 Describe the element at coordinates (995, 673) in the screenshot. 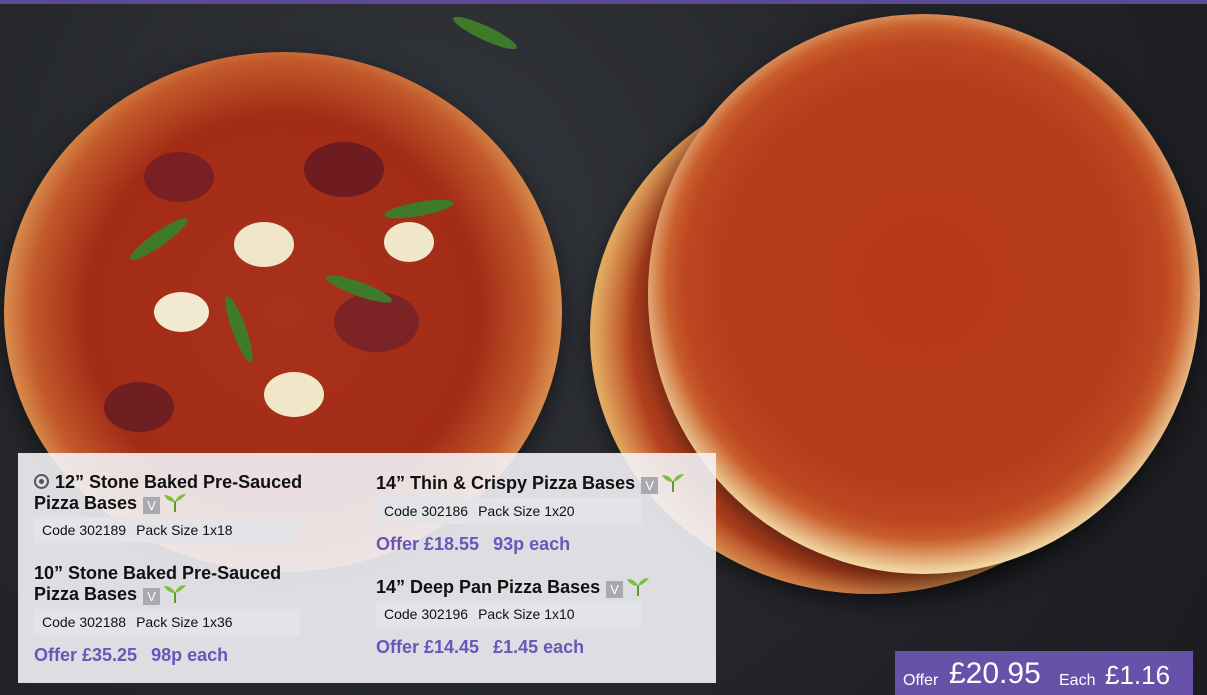

I see `offer-price: £20.95` at that location.